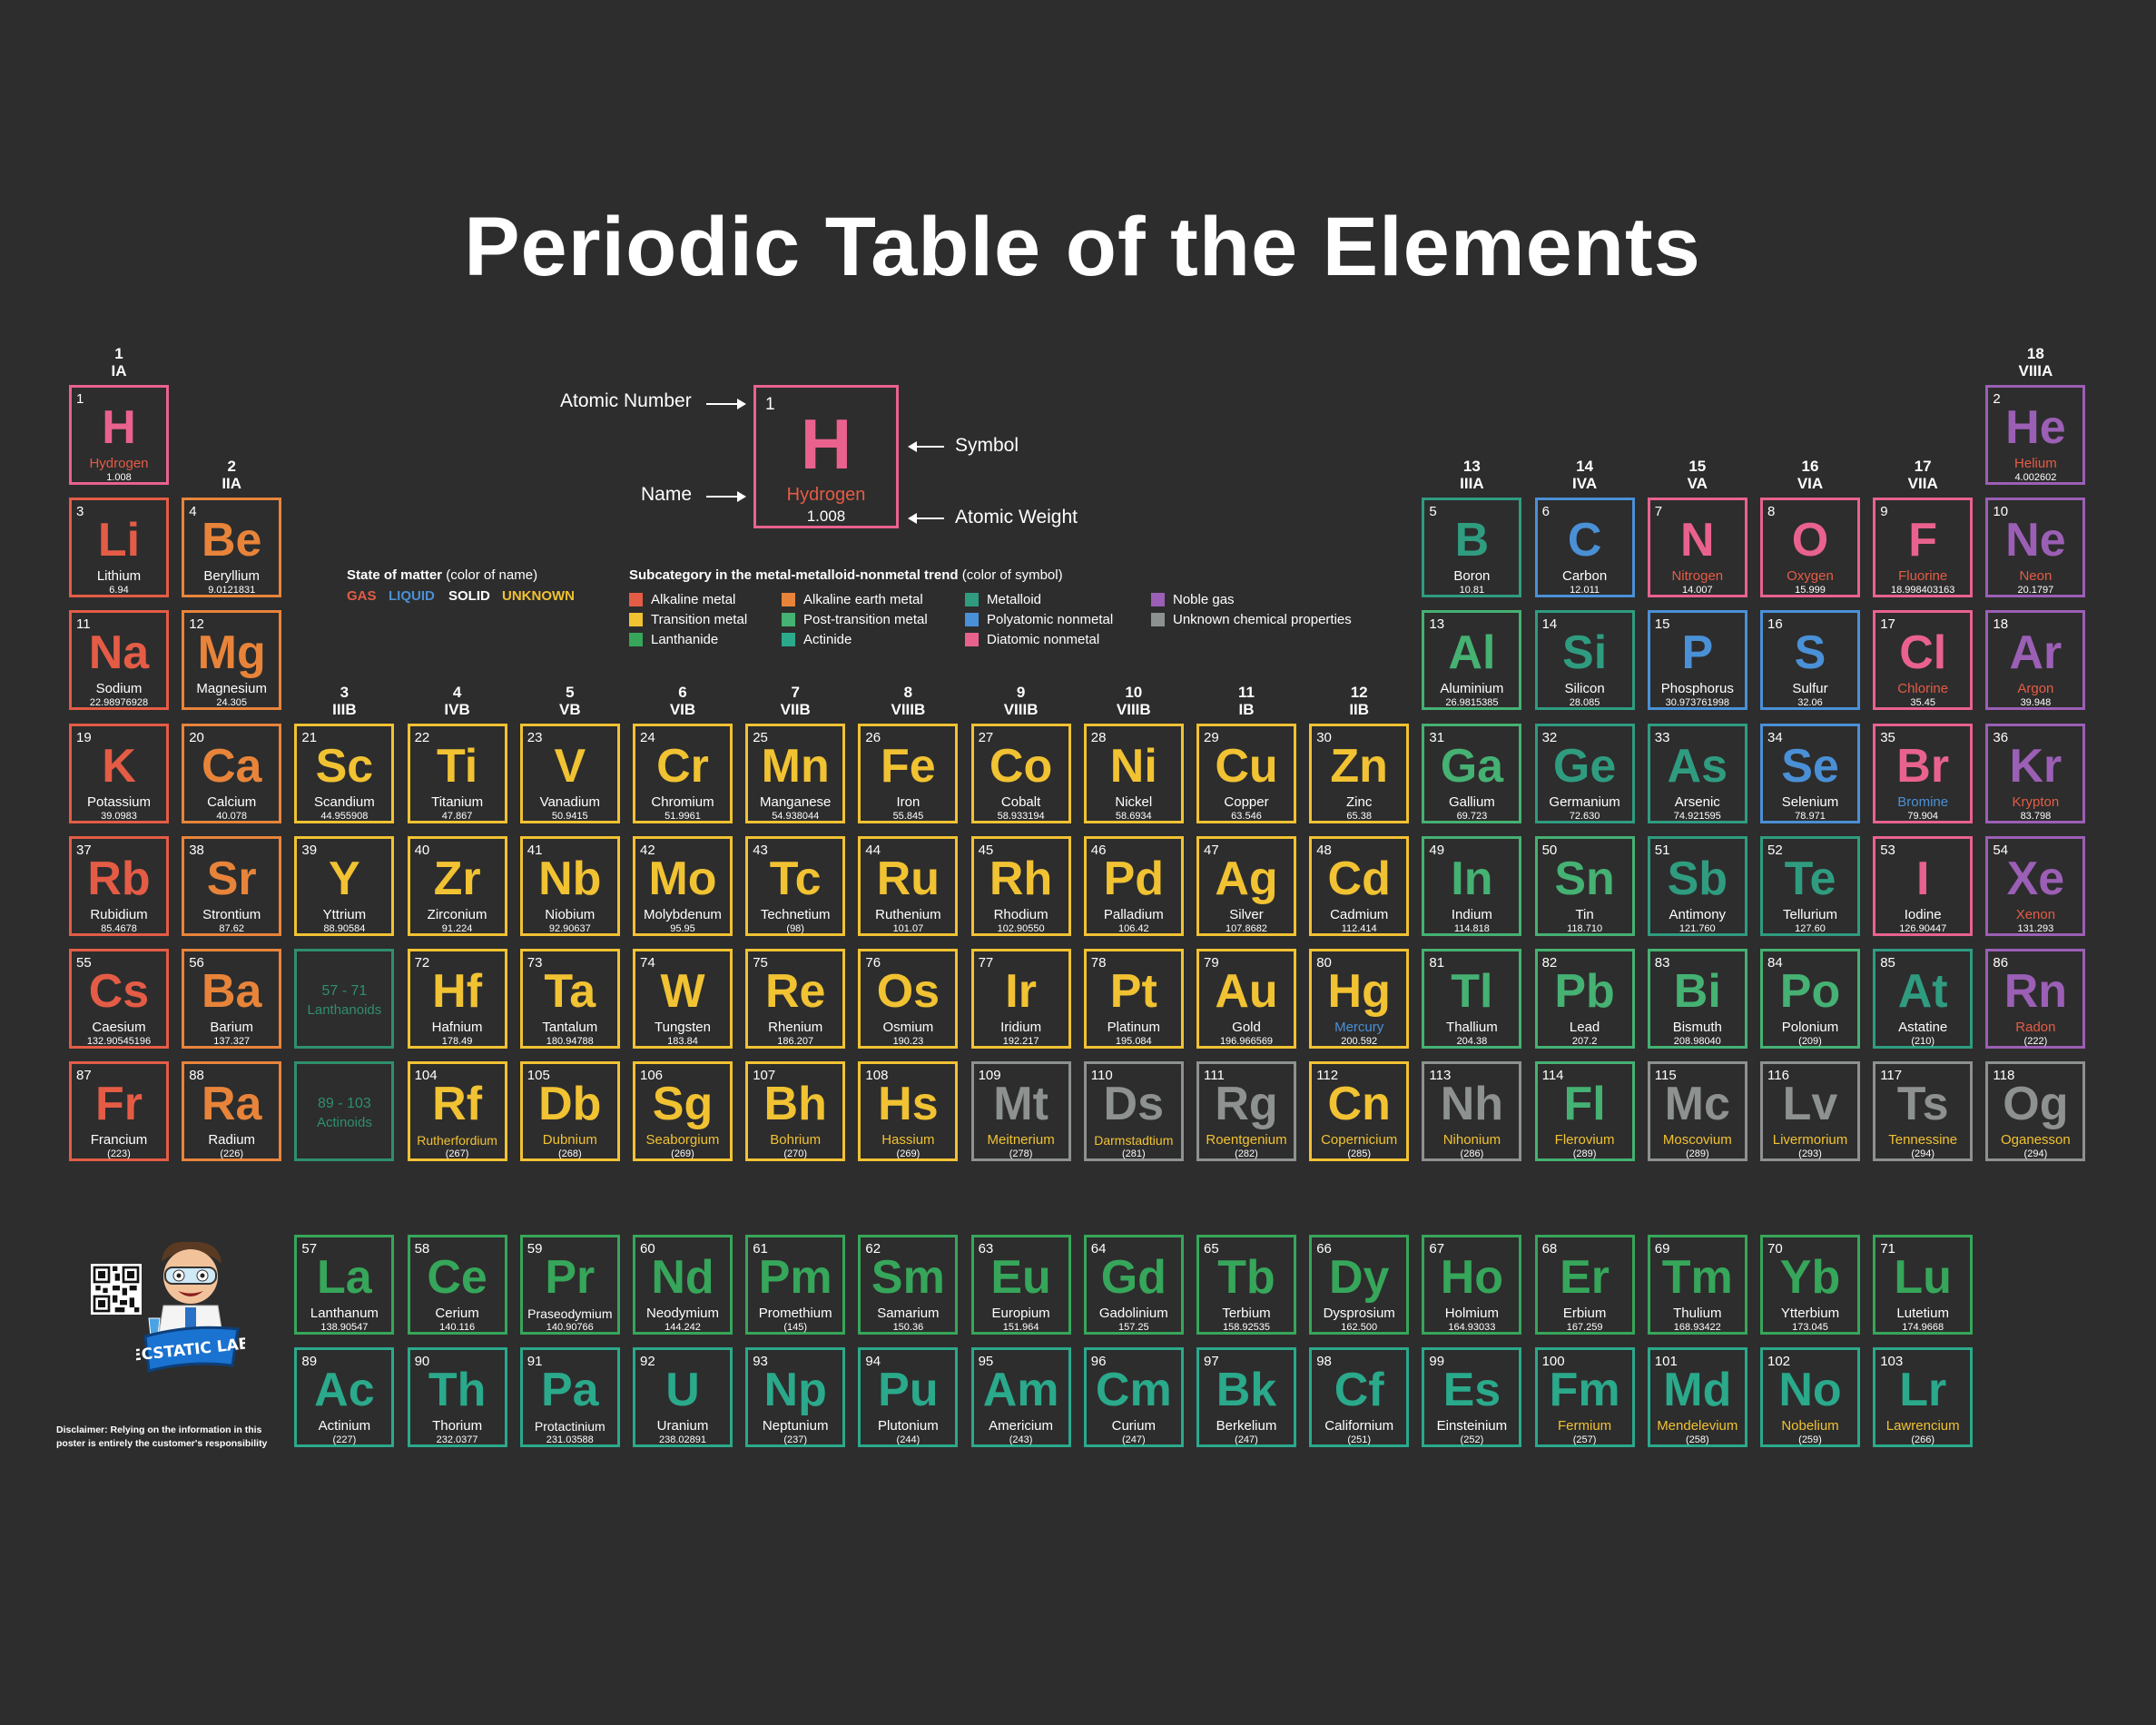 The image size is (2156, 1725). I want to click on element-cell-nd: 60 Nd Neodymium 144.242, so click(683, 1285).